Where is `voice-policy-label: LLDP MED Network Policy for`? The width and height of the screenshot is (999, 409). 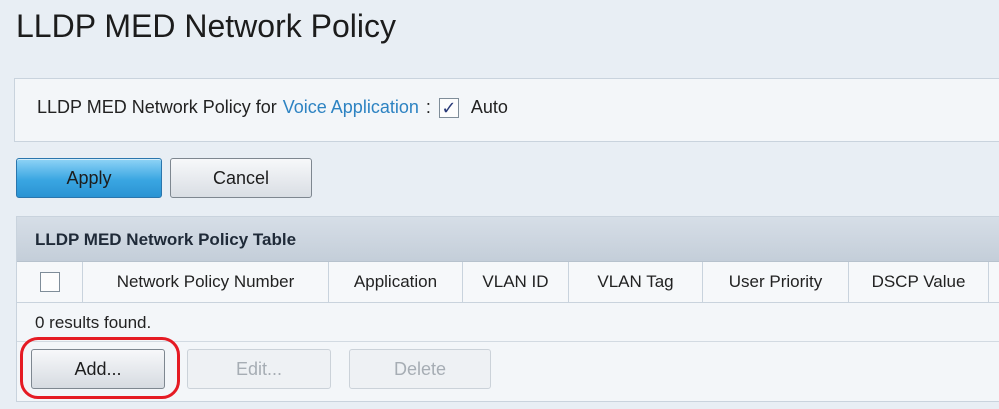 voice-policy-label: LLDP MED Network Policy for is located at coordinates (157, 107).